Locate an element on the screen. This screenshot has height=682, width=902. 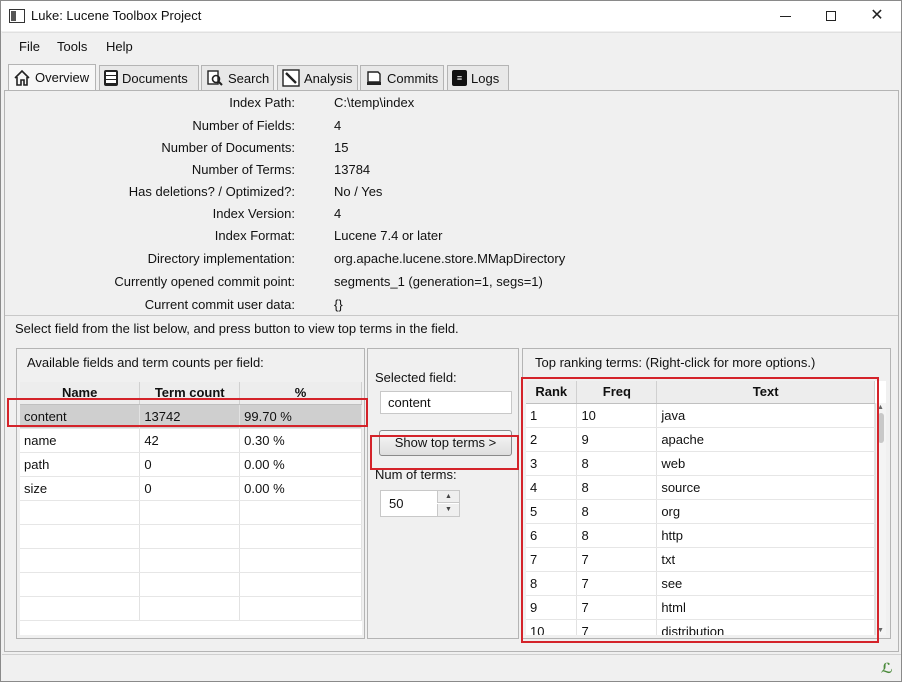
spinner-up-icon: ▲ is located at coordinates (448, 497).